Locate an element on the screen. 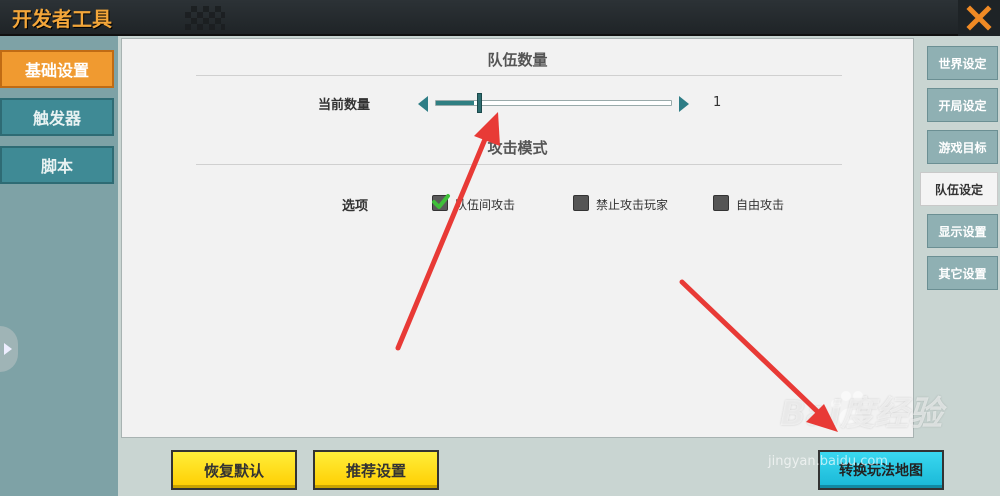  slider-fill is located at coordinates (455, 103).